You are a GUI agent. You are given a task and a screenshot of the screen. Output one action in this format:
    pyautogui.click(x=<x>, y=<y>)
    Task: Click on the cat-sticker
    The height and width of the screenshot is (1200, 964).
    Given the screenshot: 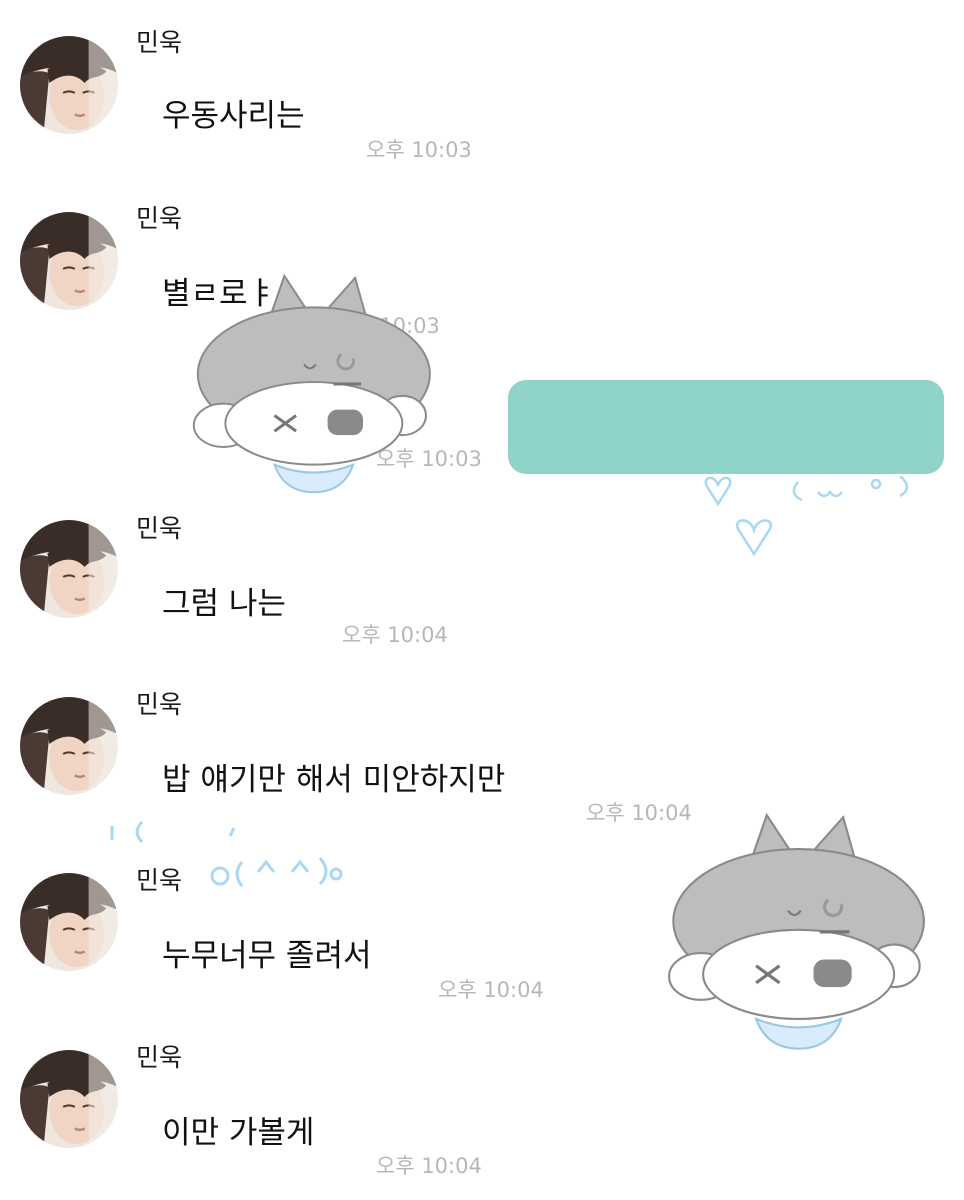 What is the action you would take?
    pyautogui.click(x=788, y=934)
    